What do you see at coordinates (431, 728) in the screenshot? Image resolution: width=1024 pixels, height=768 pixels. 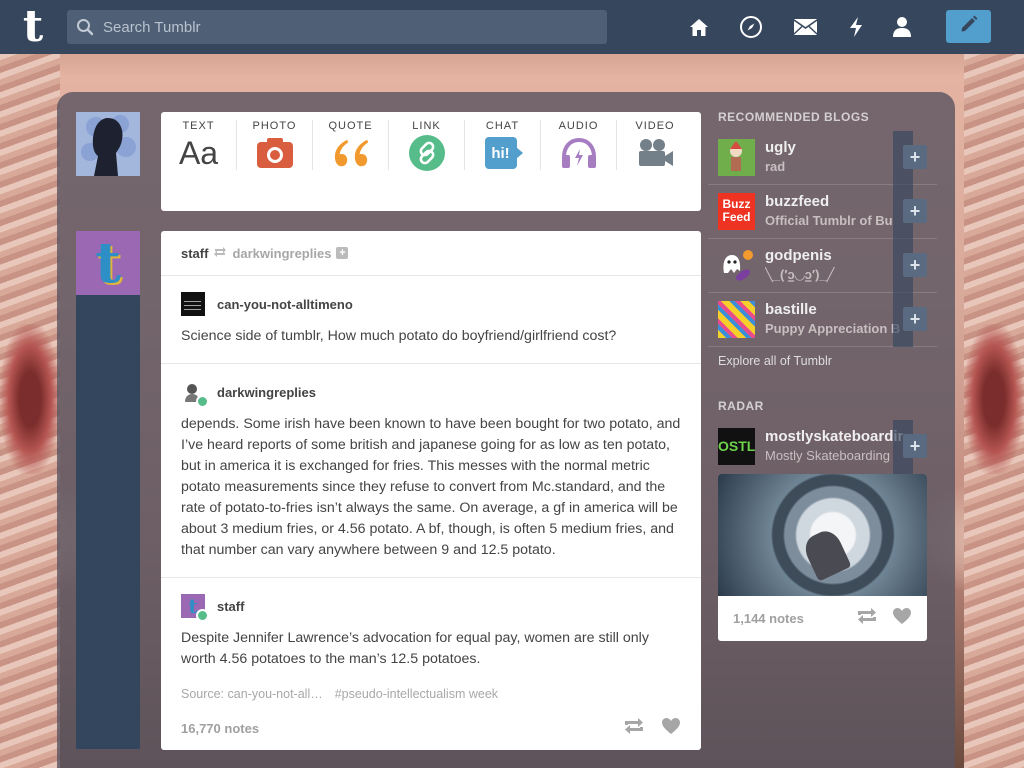 I see `post-footer: 16,770 notes` at bounding box center [431, 728].